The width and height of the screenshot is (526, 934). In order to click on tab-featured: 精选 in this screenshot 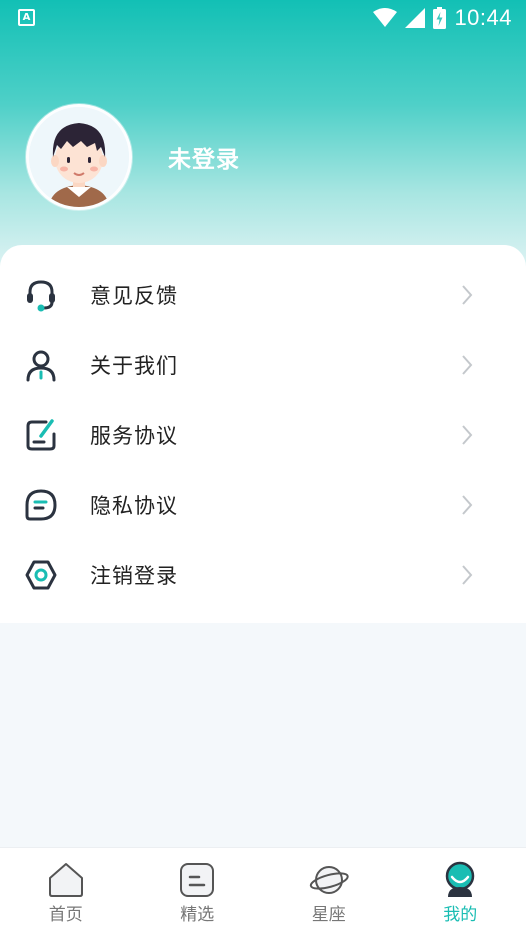, I will do `click(198, 891)`.